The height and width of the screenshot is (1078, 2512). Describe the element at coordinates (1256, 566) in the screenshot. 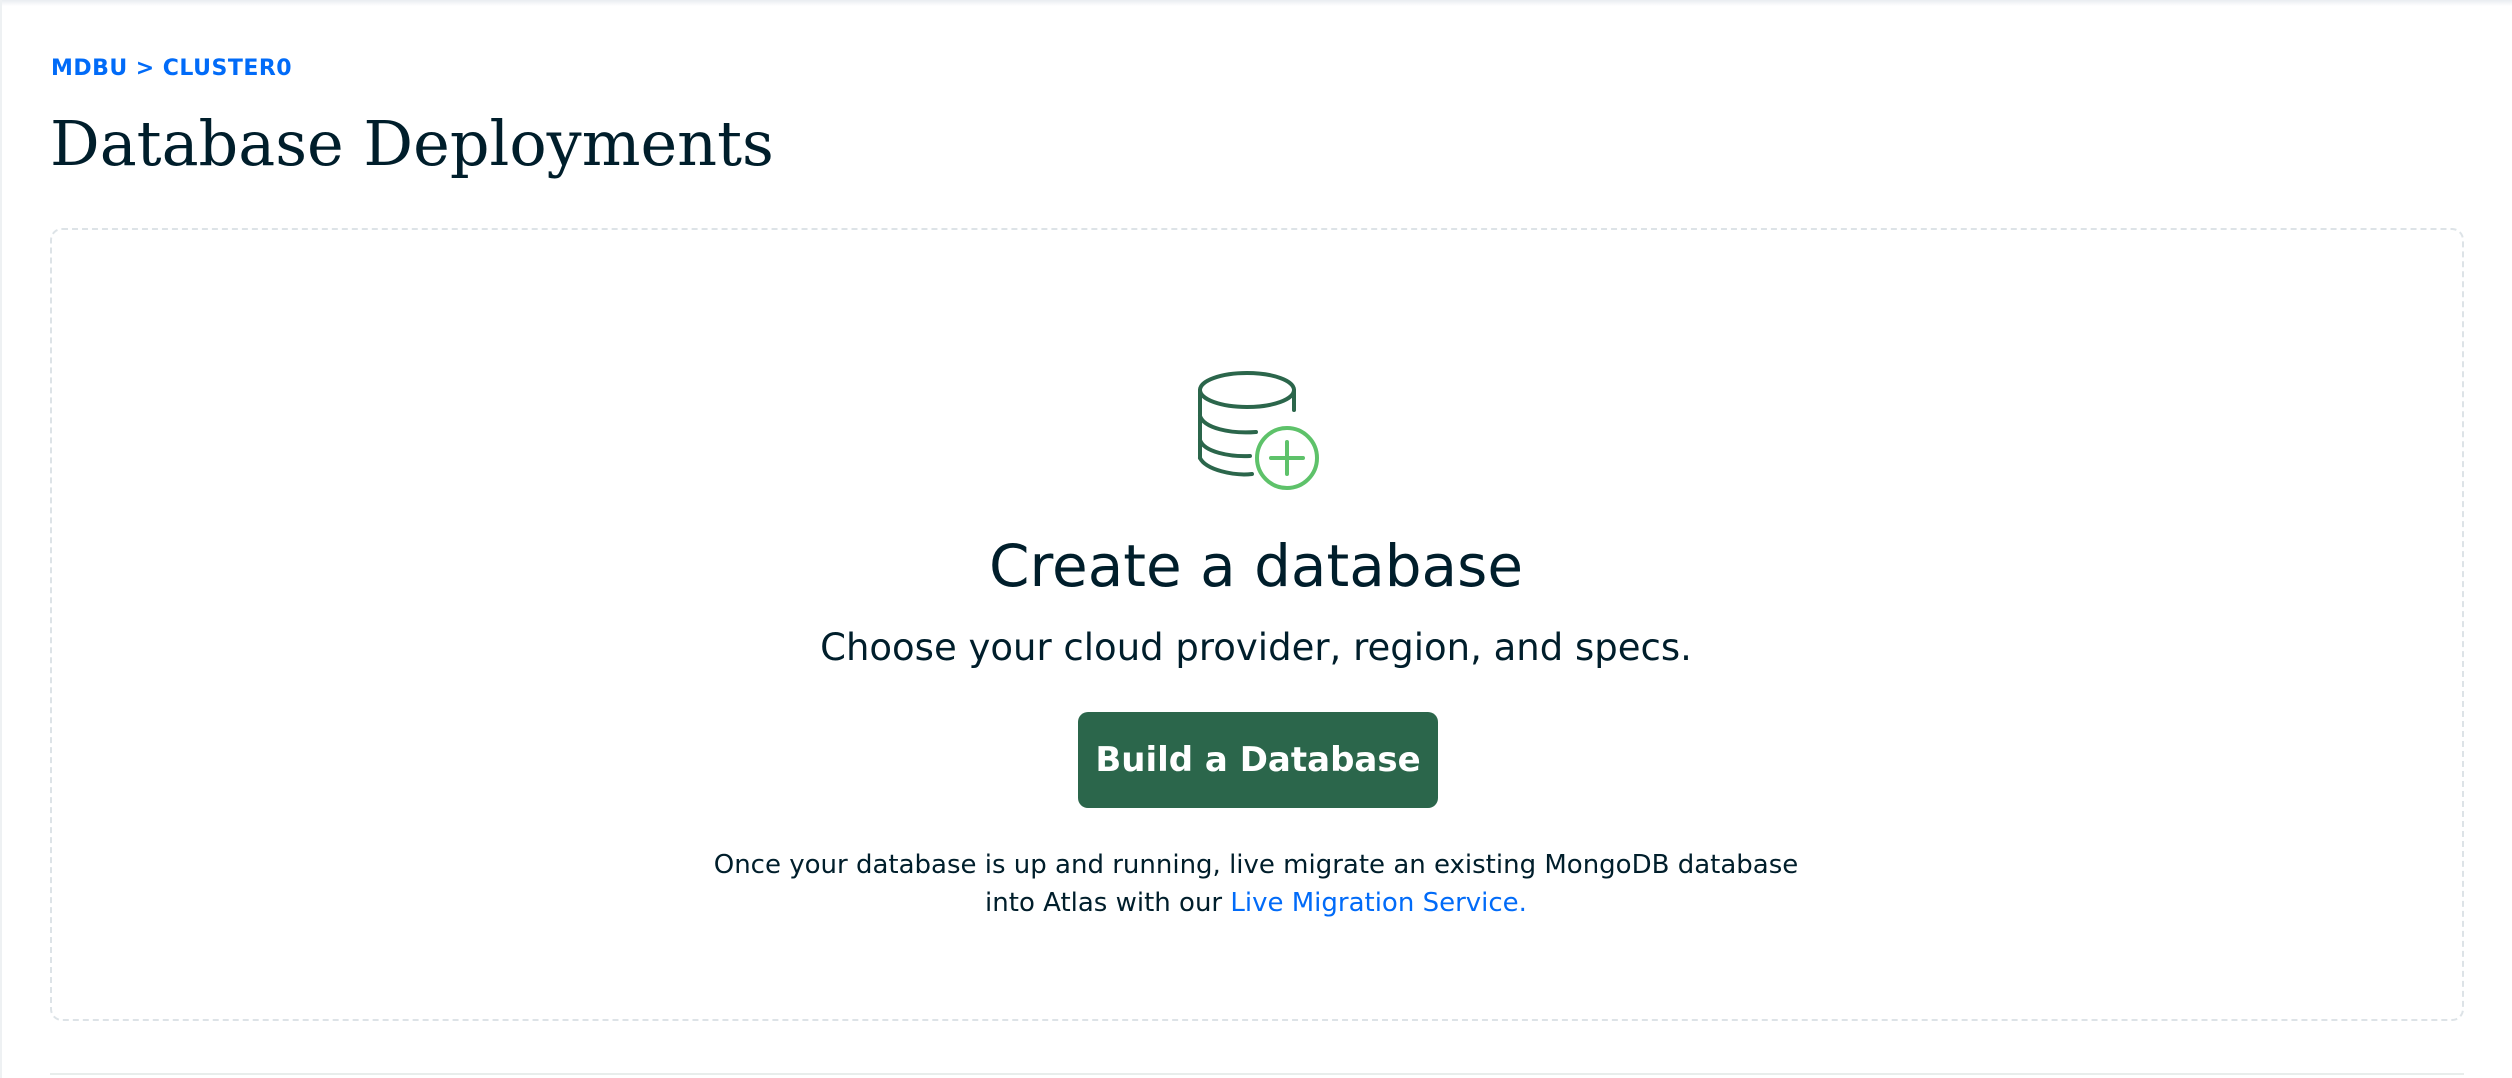

I see `empty-state-heading: Create a database` at that location.